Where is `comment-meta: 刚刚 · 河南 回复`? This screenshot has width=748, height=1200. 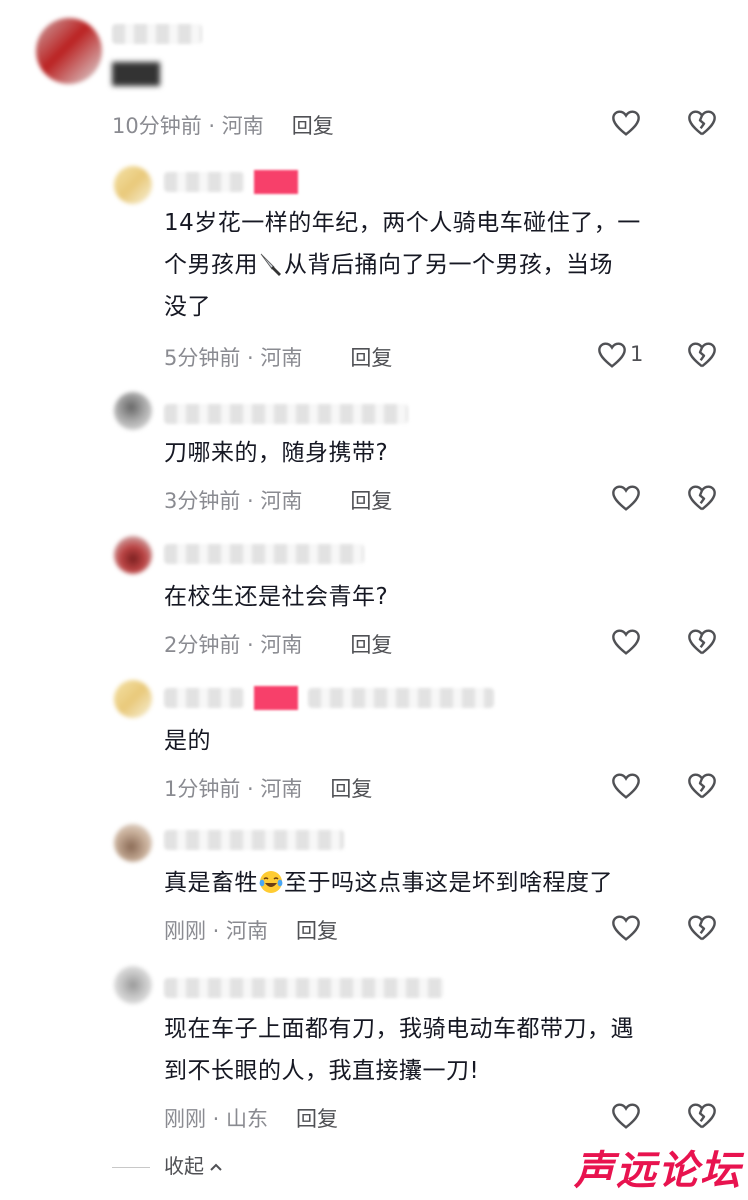 comment-meta: 刚刚 · 河南 回复 is located at coordinates (251, 930).